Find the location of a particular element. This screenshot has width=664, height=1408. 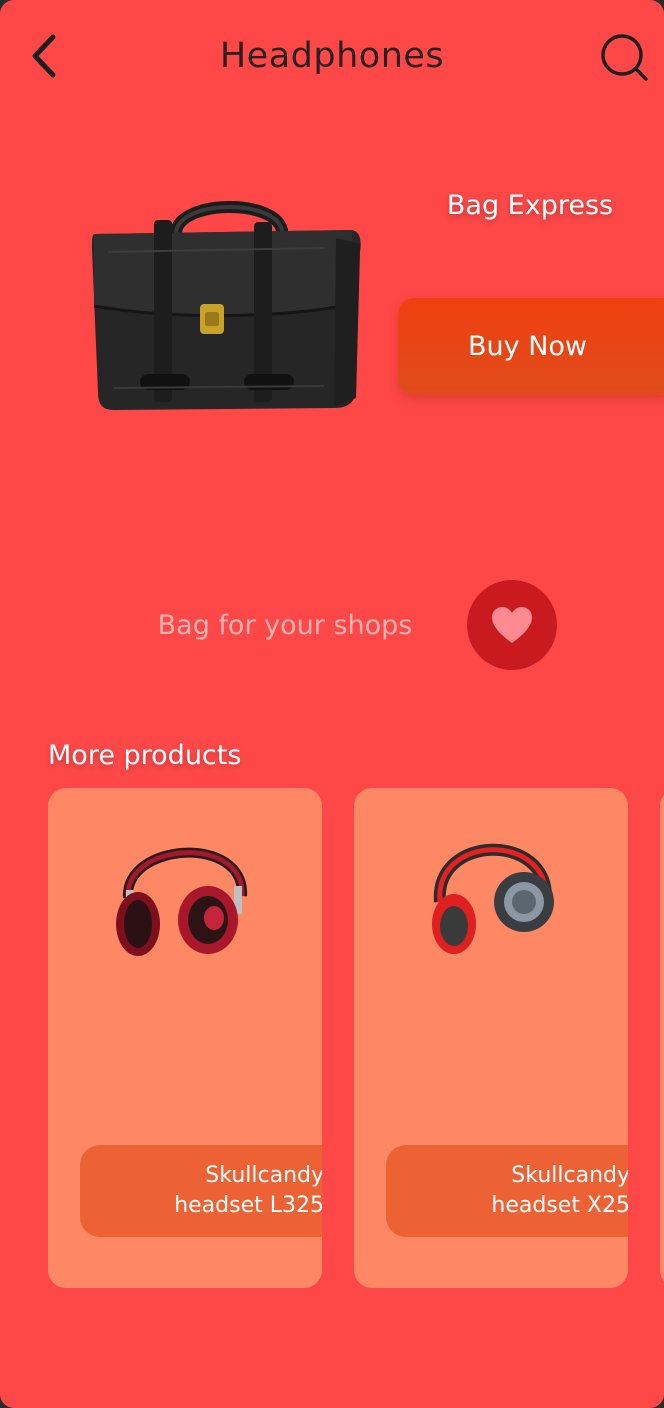

search-icon is located at coordinates (624, 57).